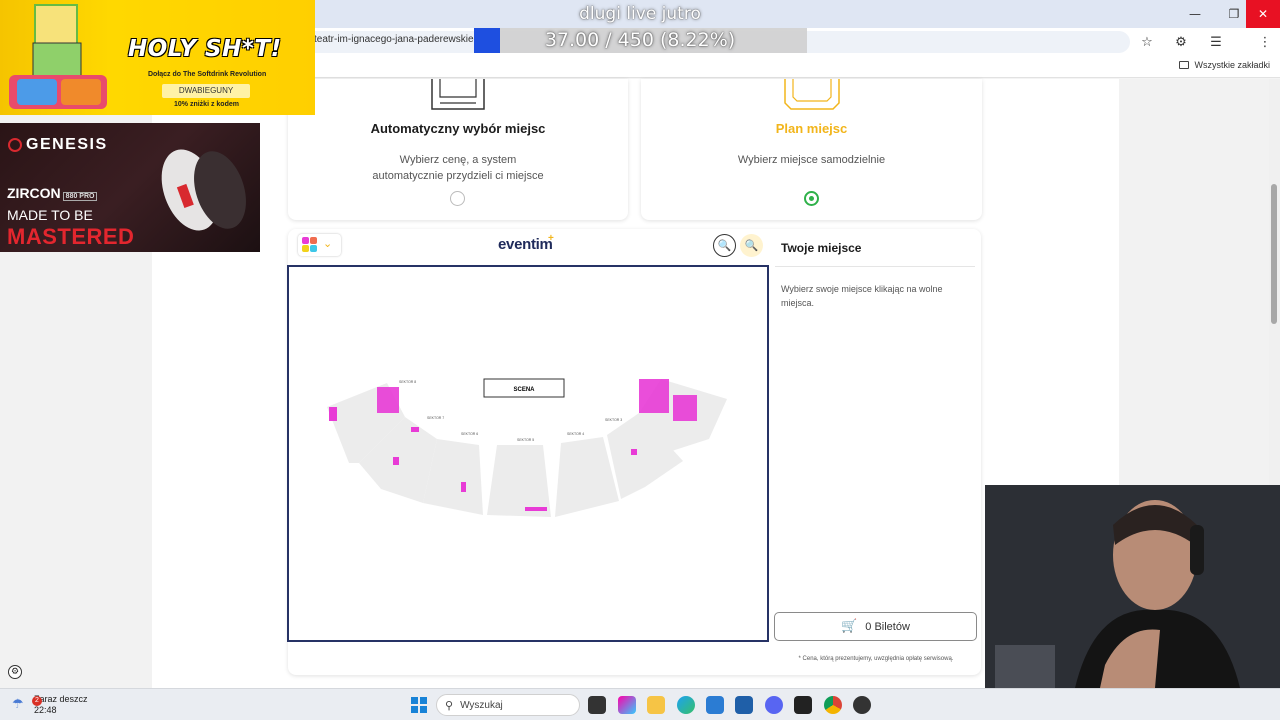  Describe the element at coordinates (481, 705) in the screenshot. I see `taskbar-search-placeholder: Wyszukaj` at that location.